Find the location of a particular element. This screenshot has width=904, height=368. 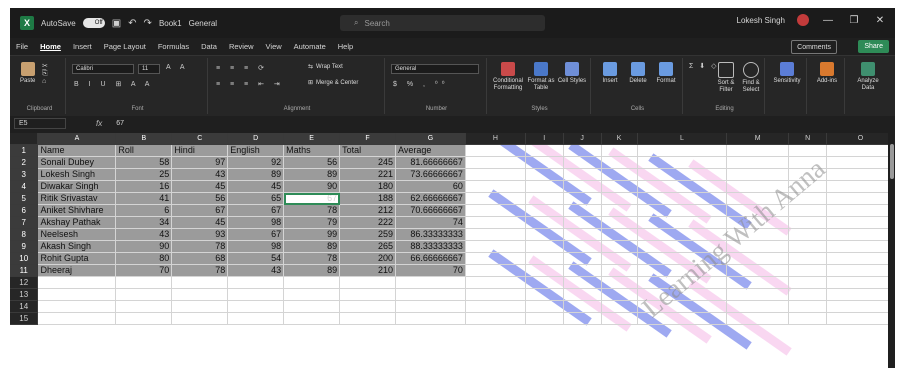

column-header-m: M is located at coordinates (758, 139).